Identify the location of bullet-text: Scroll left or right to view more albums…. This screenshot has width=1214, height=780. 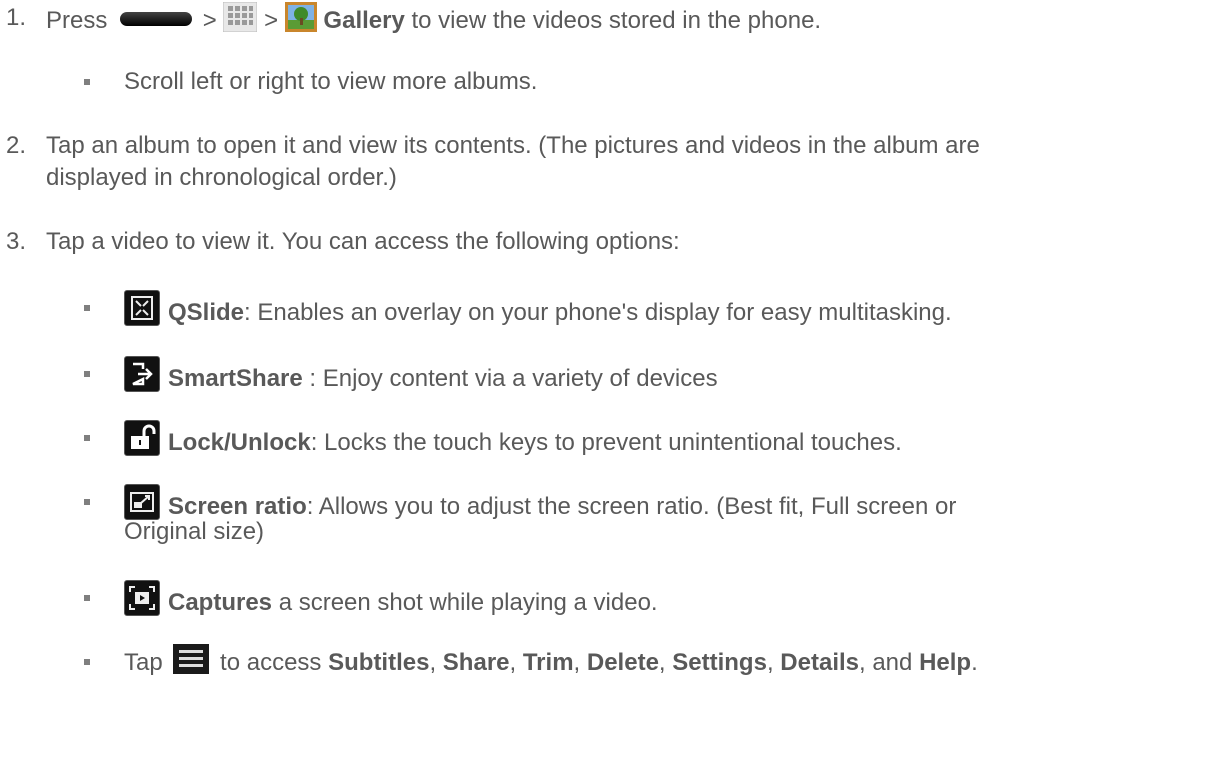
(331, 81).